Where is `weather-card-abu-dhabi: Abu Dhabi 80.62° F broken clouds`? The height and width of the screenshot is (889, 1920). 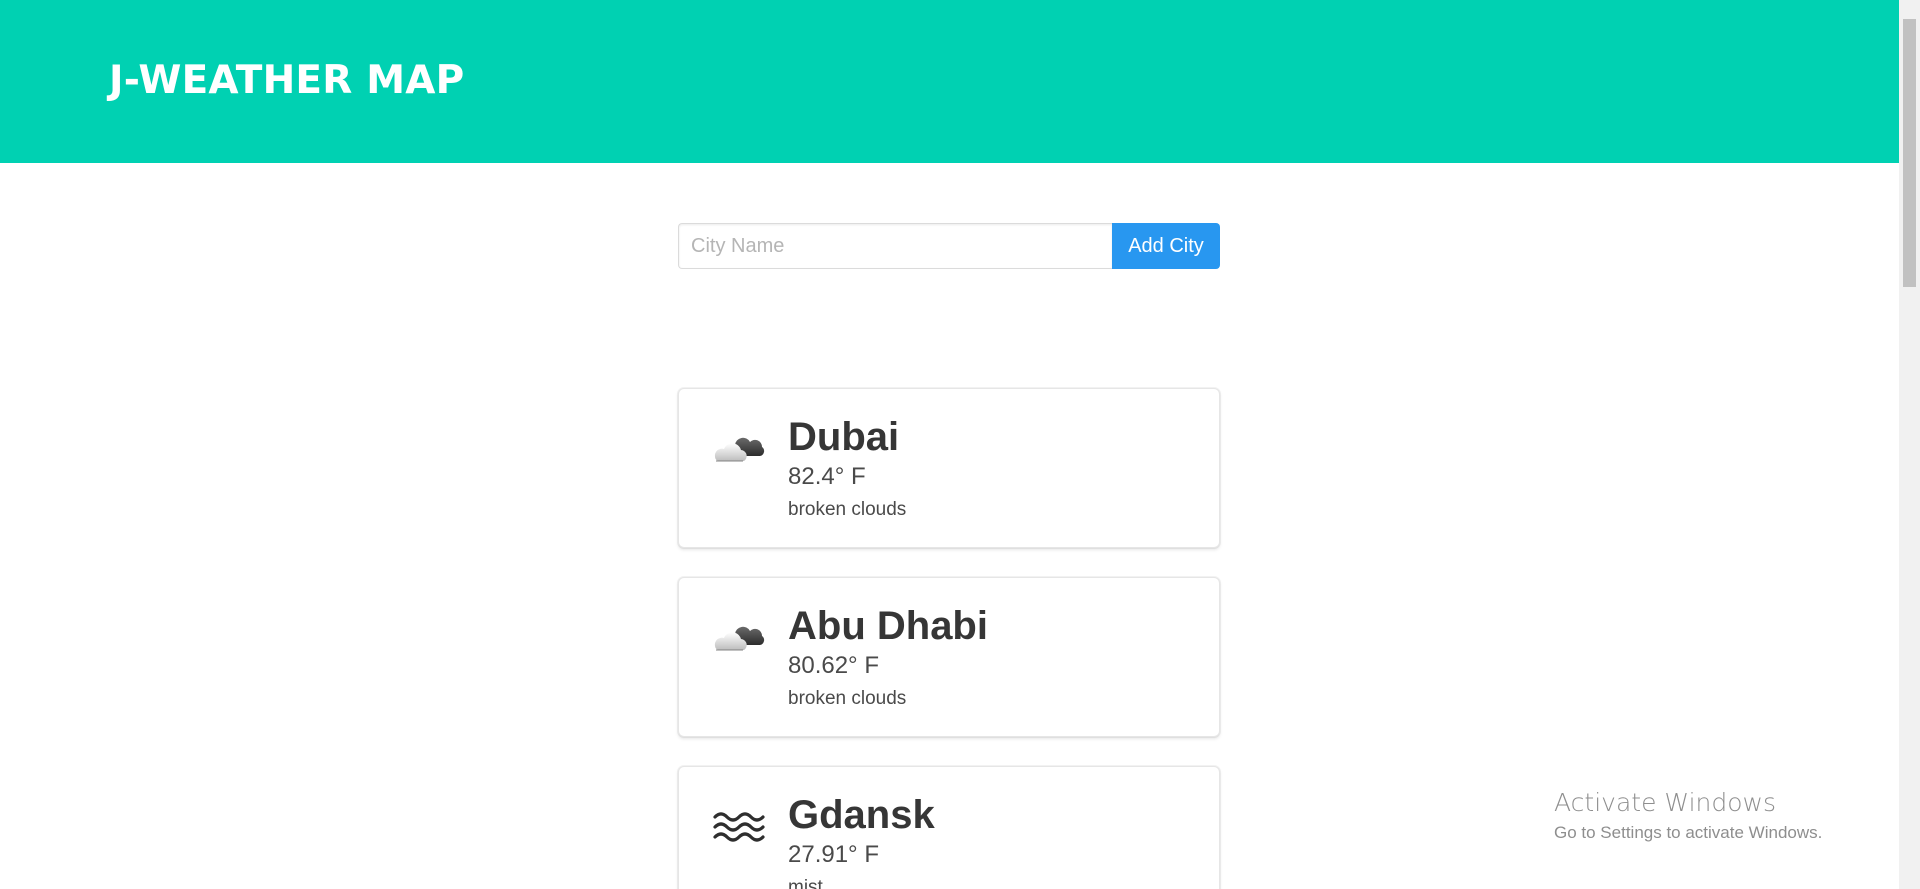 weather-card-abu-dhabi: Abu Dhabi 80.62° F broken clouds is located at coordinates (949, 657).